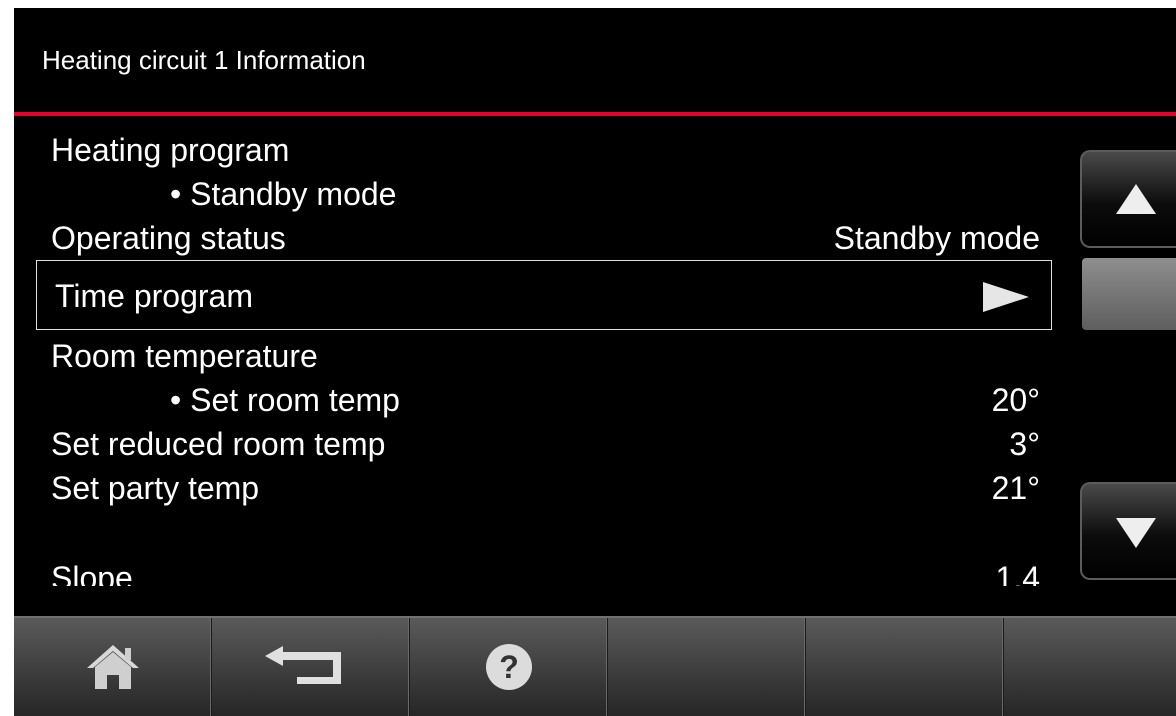  I want to click on list-item-set-room-temp: • Set room temp 20°, so click(534, 400).